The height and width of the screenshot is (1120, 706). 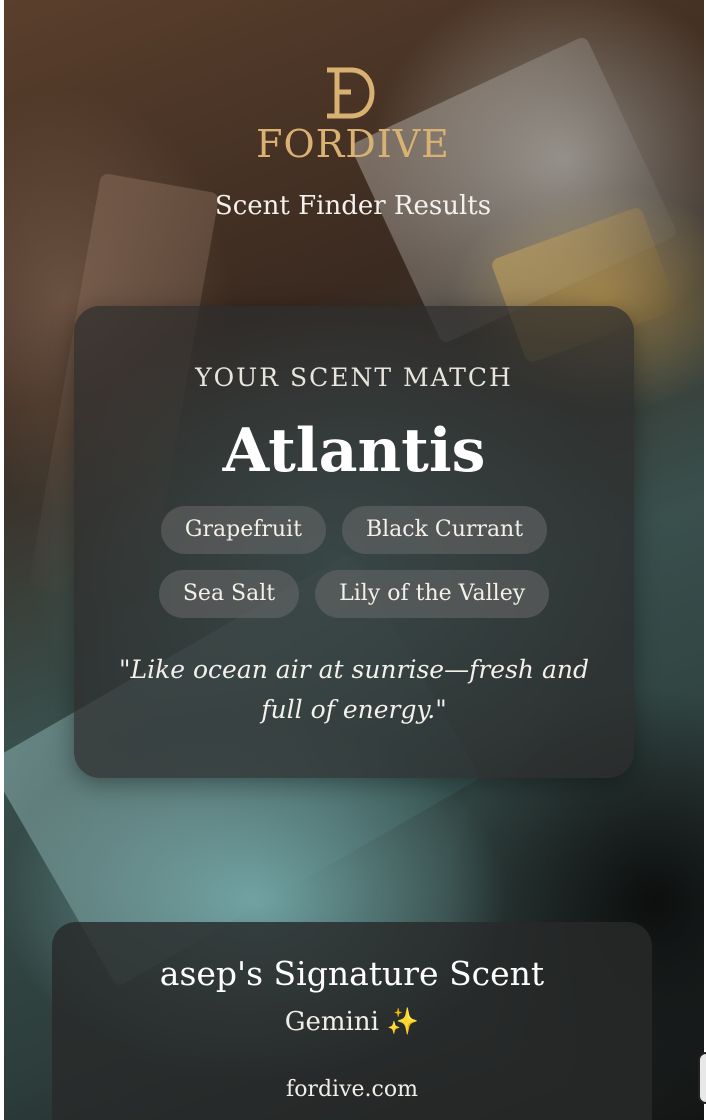 I want to click on zodiac-sign: Gemini ✨, so click(x=352, y=1022).